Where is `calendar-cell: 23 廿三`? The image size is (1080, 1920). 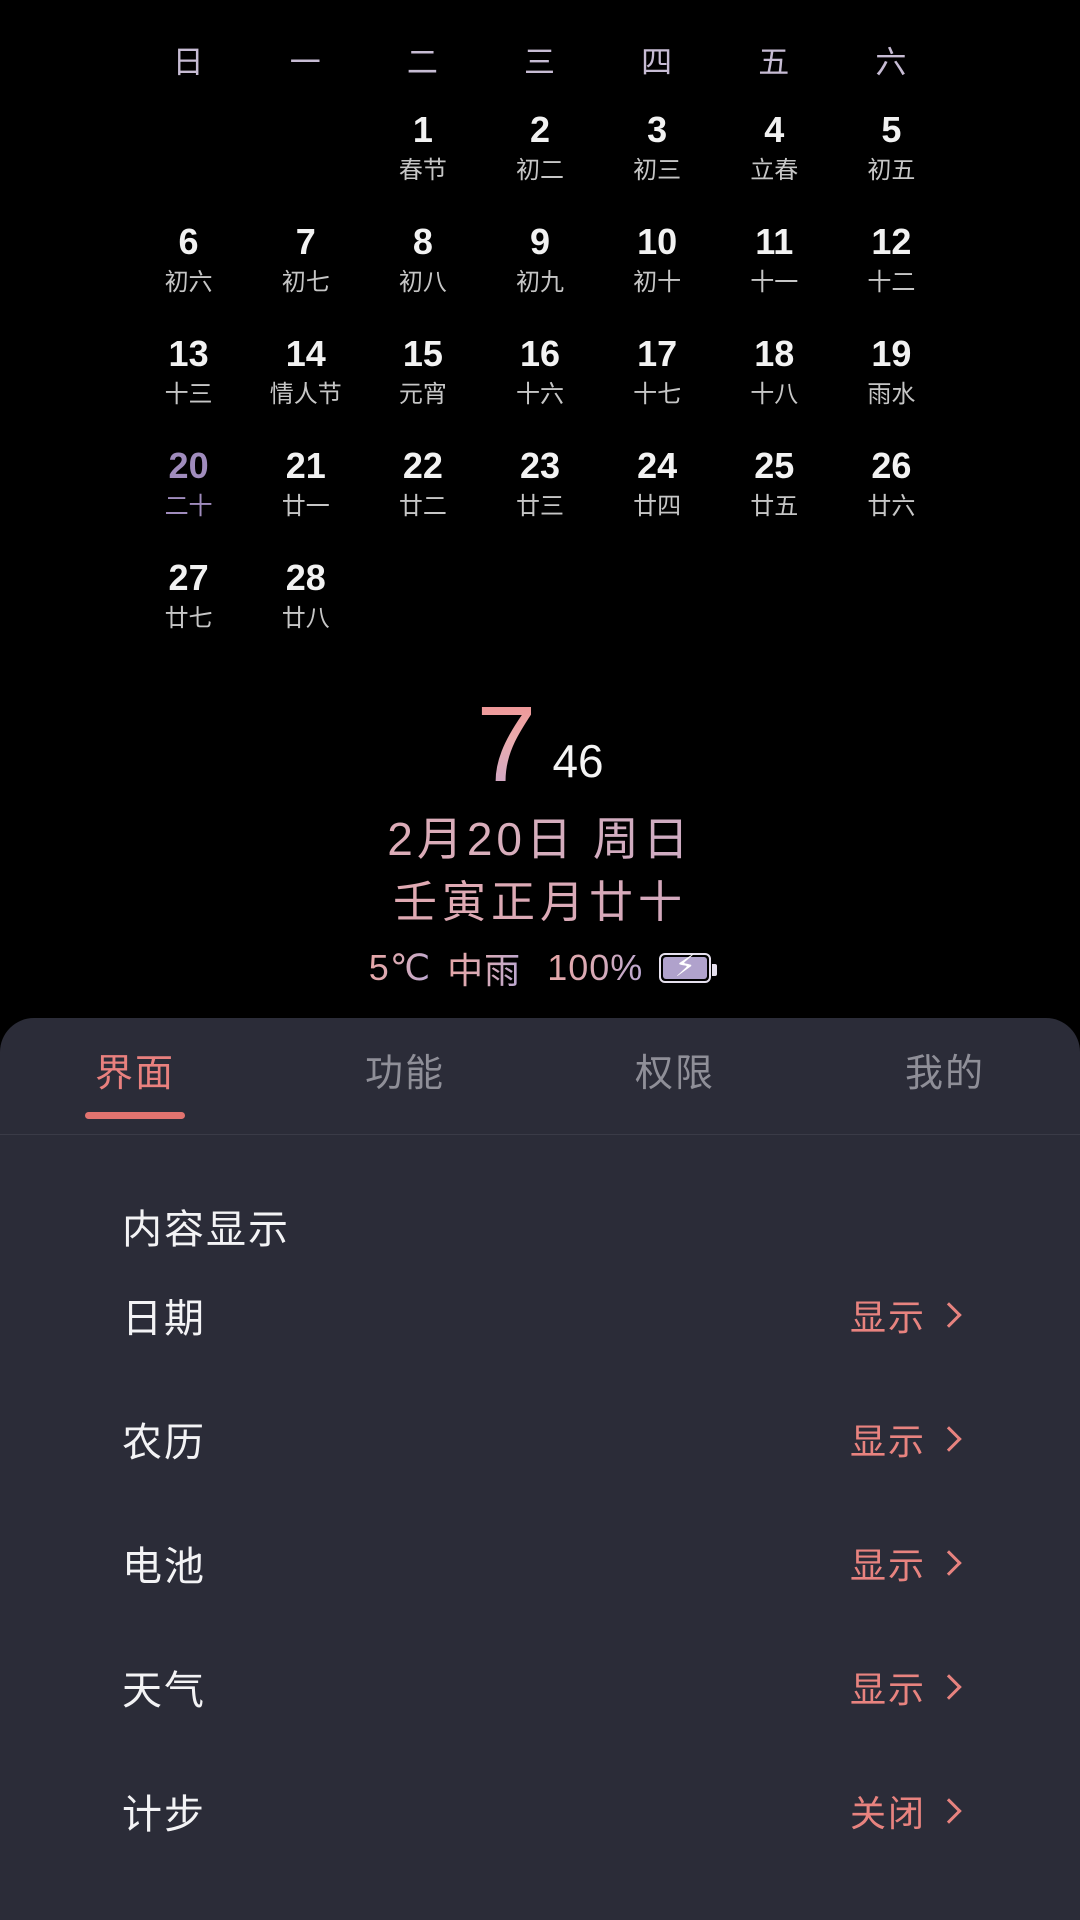 calendar-cell: 23 廿三 is located at coordinates (539, 494).